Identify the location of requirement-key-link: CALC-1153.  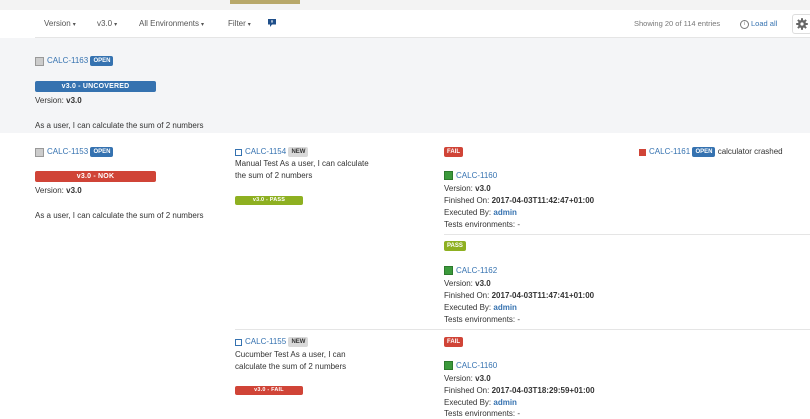
(67, 151).